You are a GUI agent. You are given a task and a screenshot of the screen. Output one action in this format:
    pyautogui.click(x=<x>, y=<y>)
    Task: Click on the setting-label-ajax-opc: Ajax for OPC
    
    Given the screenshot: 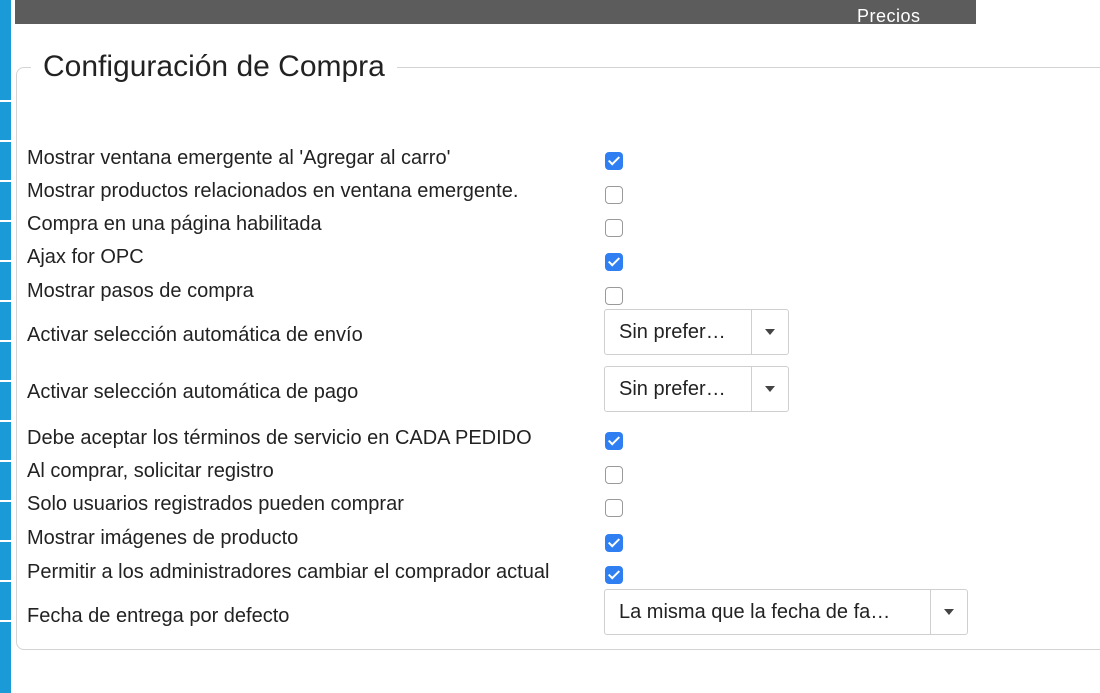 What is the action you would take?
    pyautogui.click(x=85, y=257)
    